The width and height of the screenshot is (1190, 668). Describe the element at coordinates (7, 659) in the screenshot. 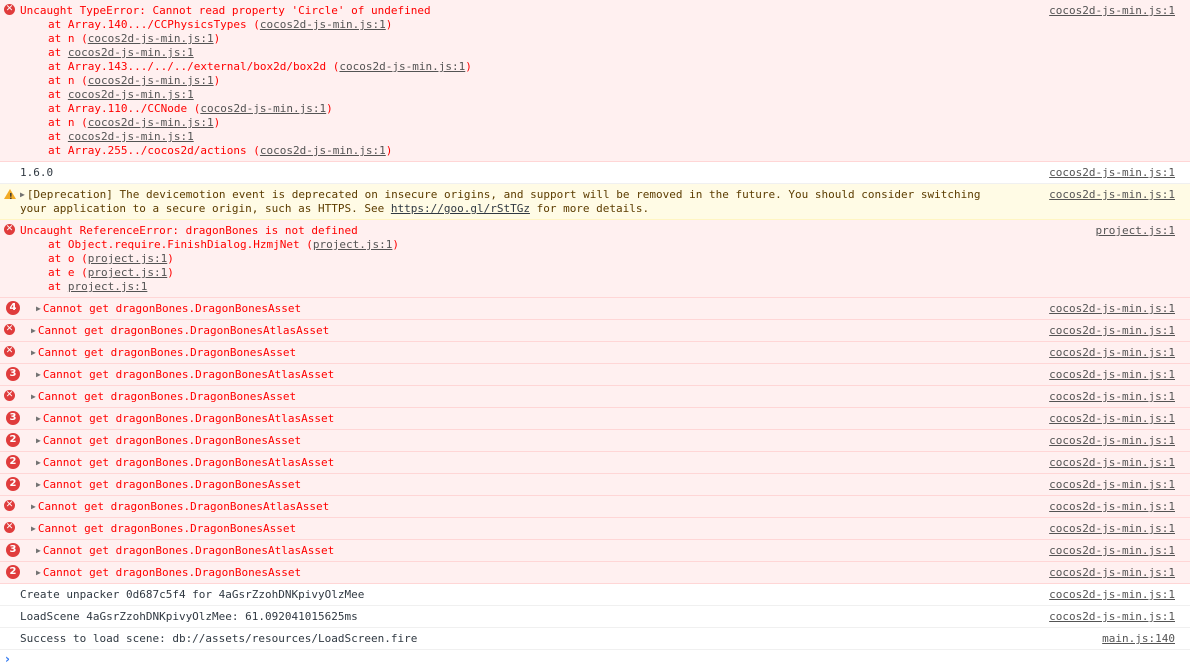

I see `prompt-chevron-icon: ›` at that location.